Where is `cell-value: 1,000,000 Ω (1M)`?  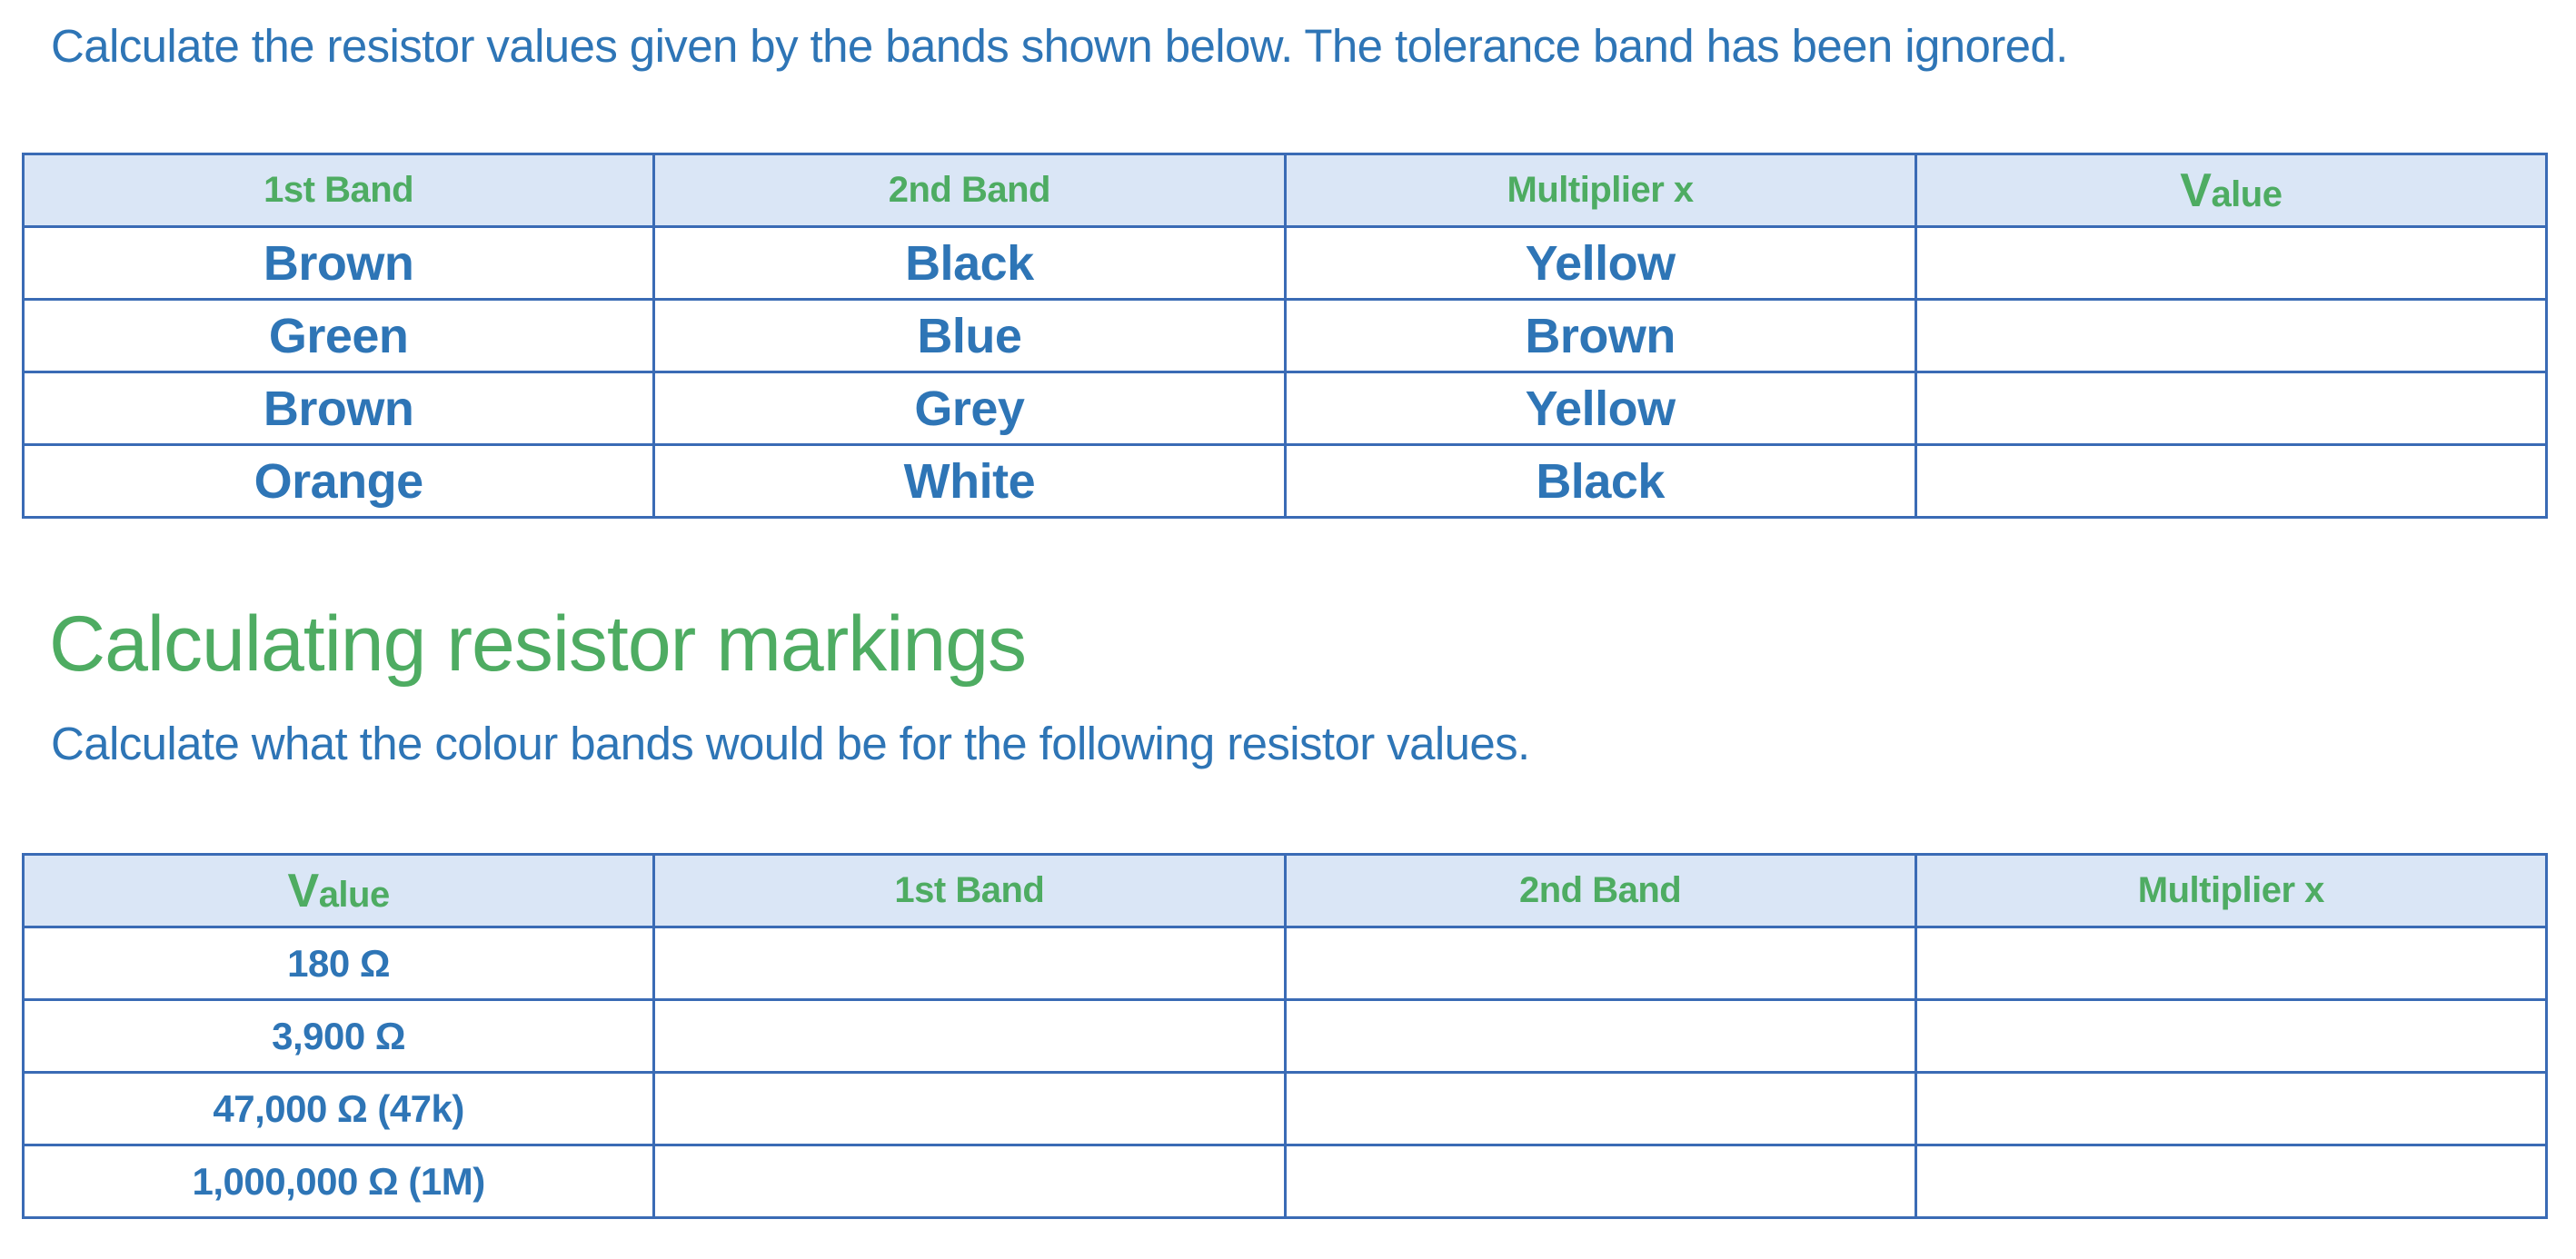
cell-value: 1,000,000 Ω (1M) is located at coordinates (339, 1181).